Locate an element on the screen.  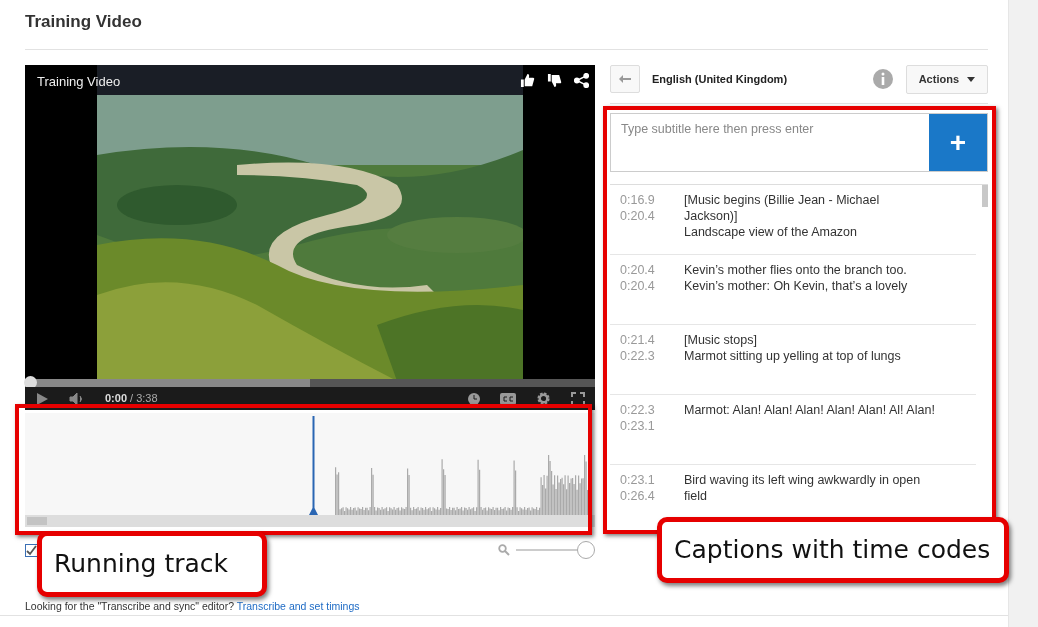
time-code: 0:16.9 is located at coordinates (637, 200).